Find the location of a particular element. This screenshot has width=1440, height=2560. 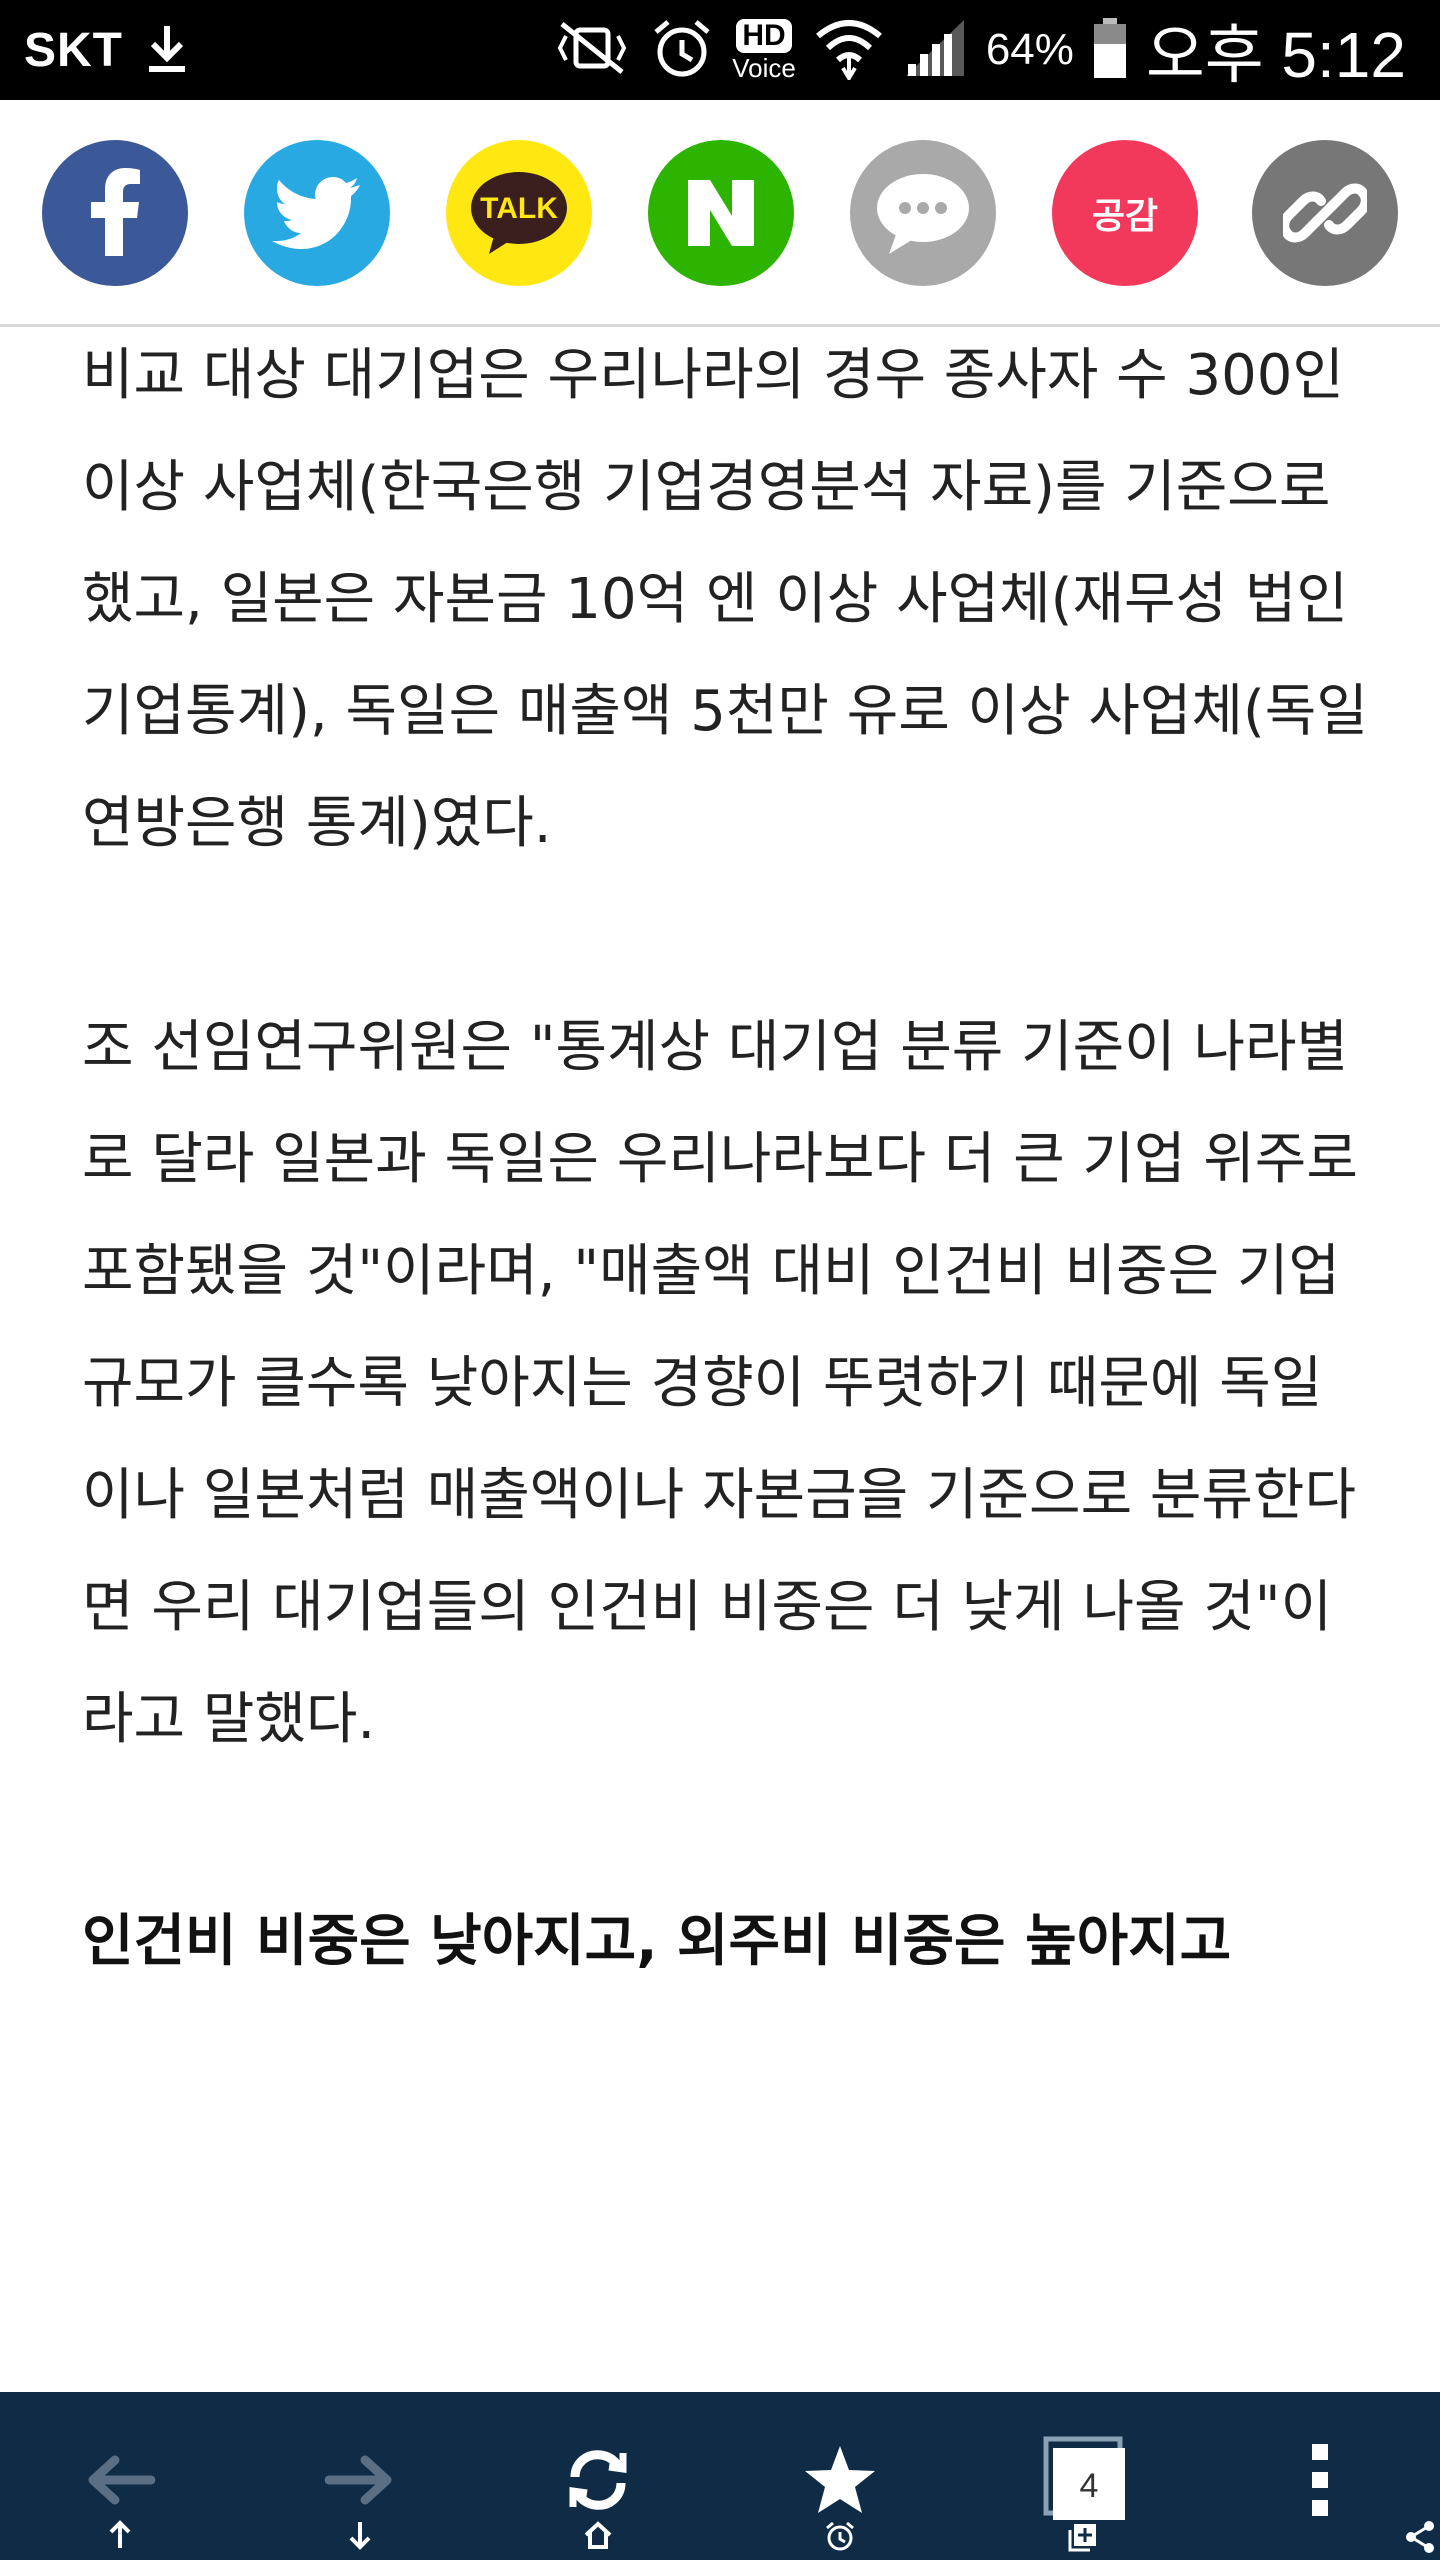

facebook-share-button is located at coordinates (115, 213).